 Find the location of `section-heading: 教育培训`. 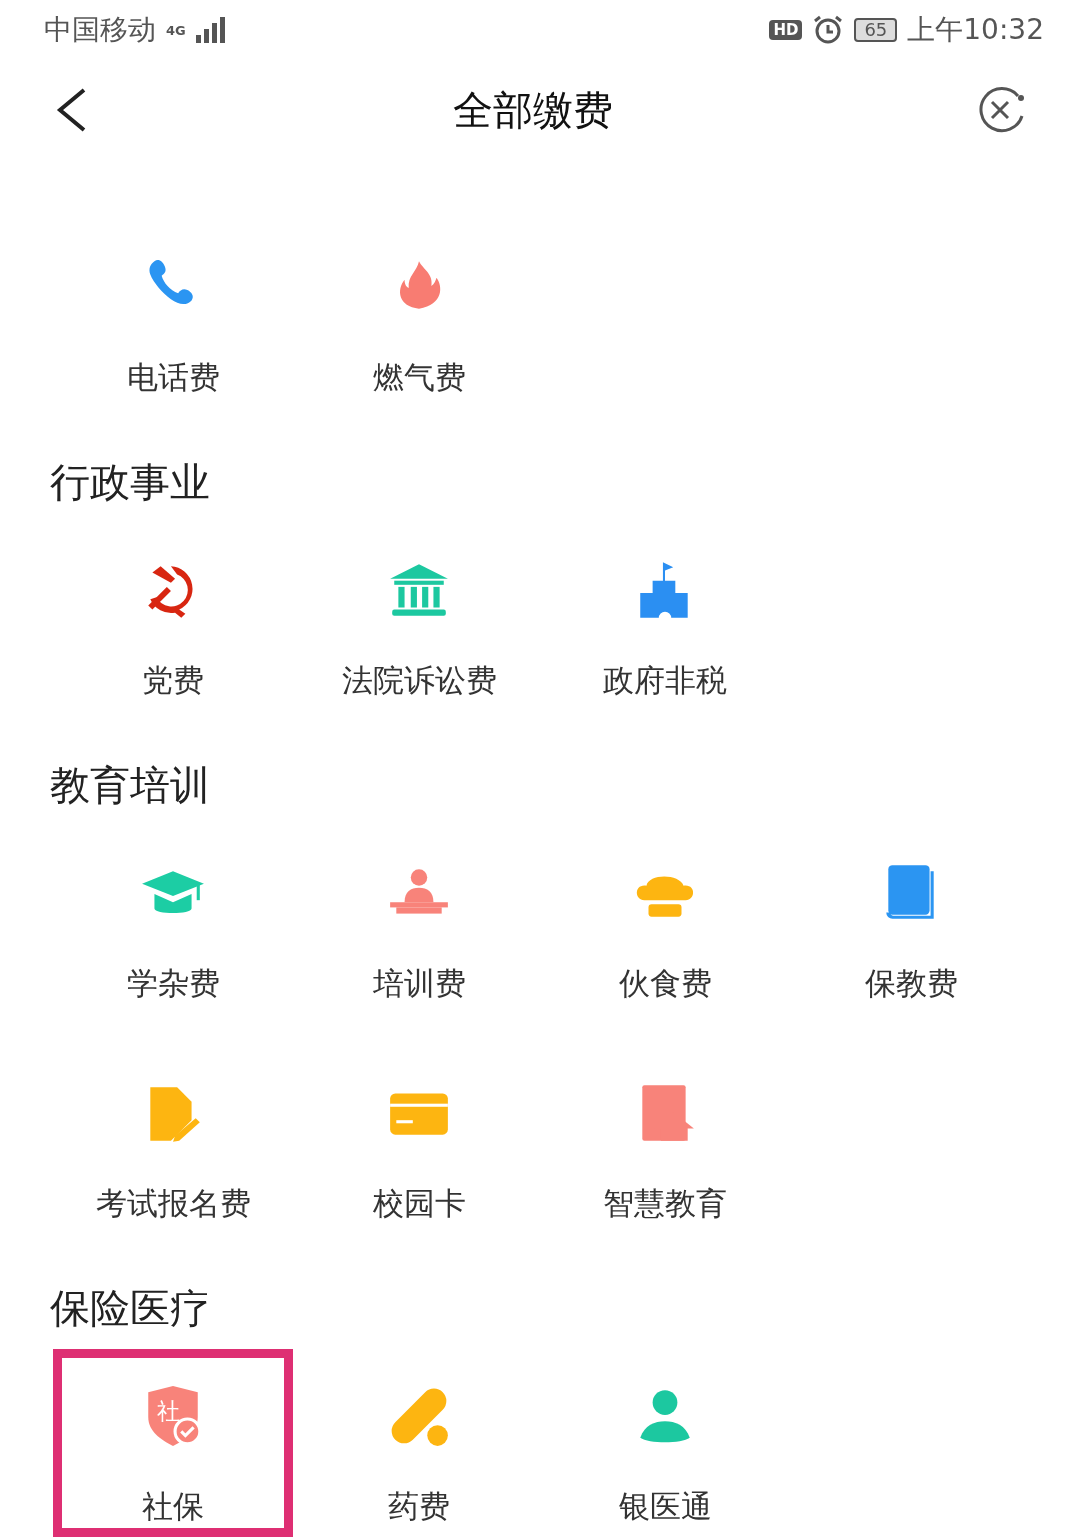

section-heading: 教育培训 is located at coordinates (130, 785).